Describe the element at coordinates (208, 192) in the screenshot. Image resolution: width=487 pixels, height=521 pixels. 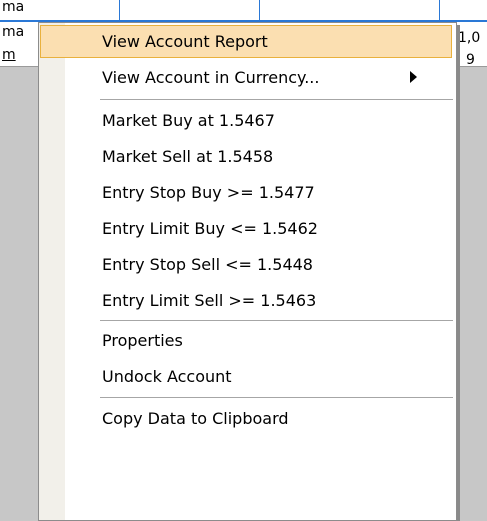
I see `menu-item-label: Entry Stop Buy >= 1.5477` at that location.